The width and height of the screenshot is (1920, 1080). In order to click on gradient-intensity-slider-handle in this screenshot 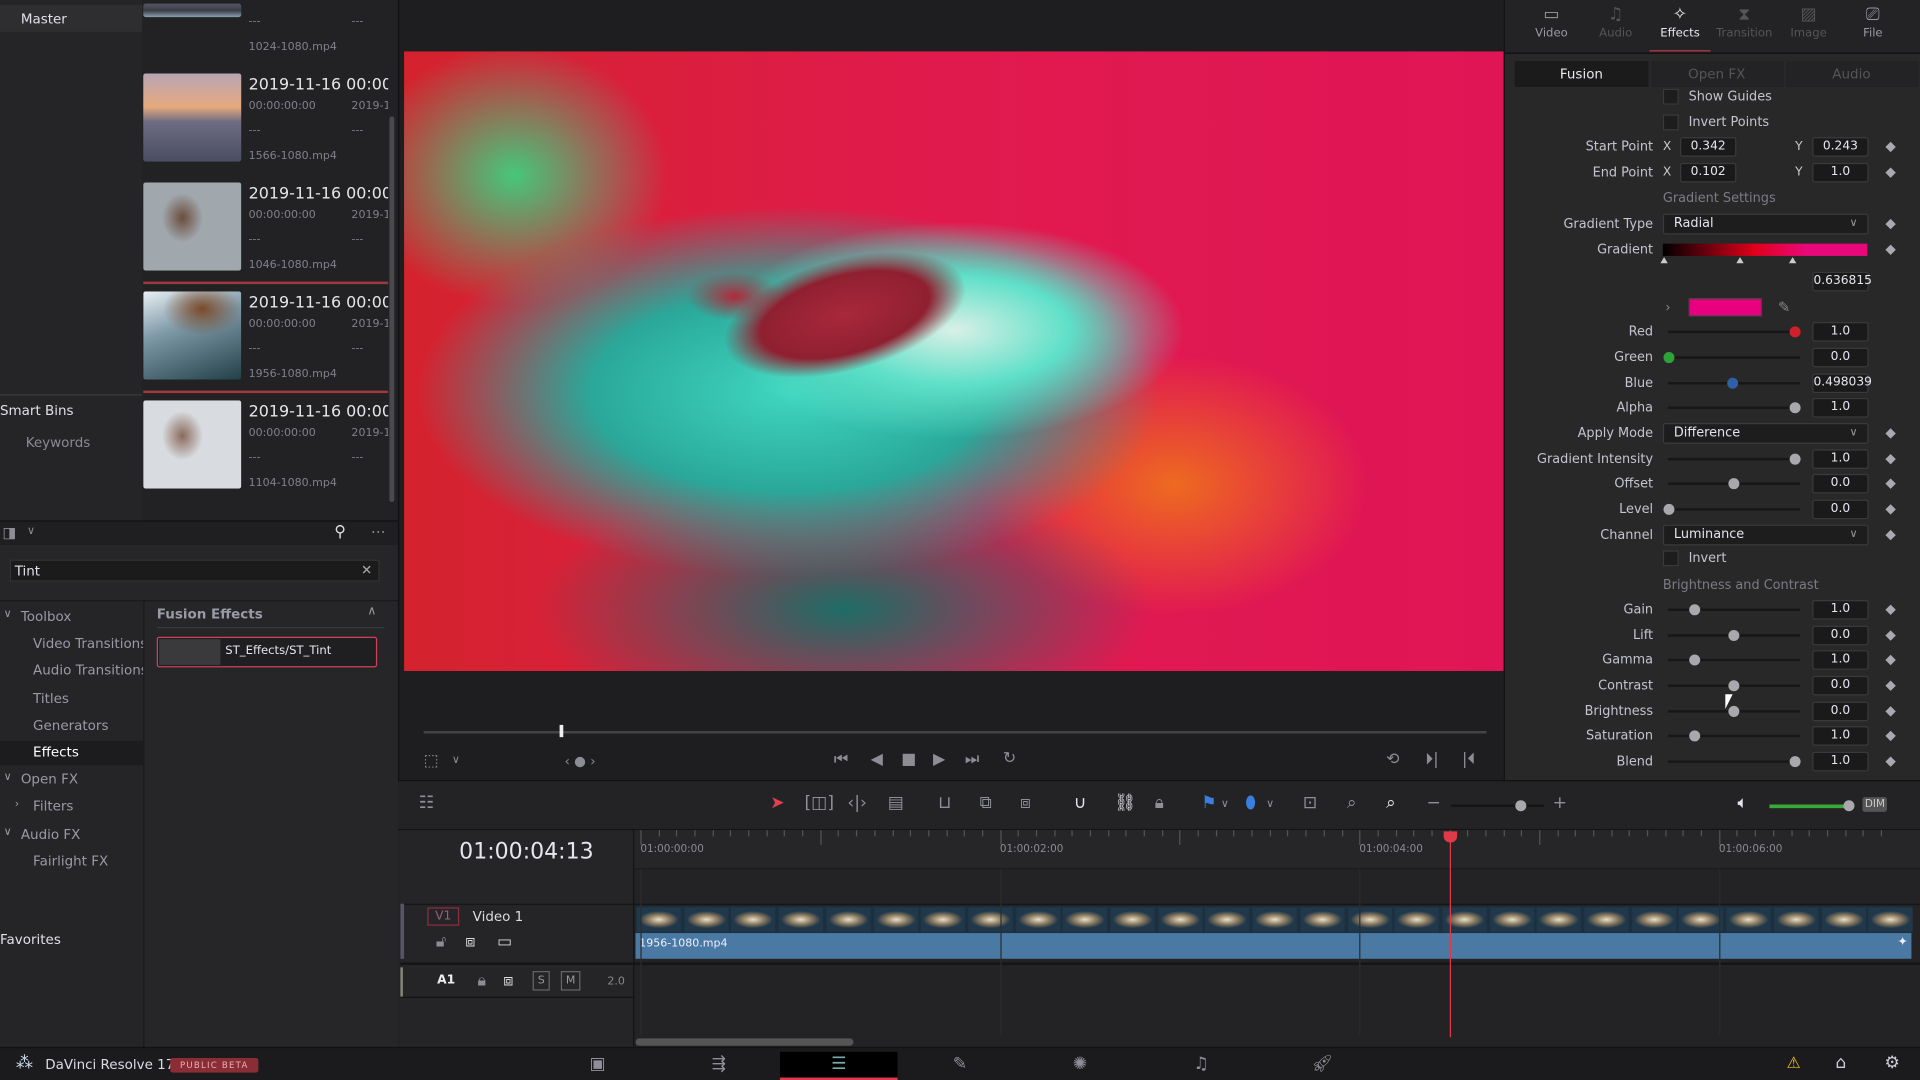, I will do `click(1795, 459)`.